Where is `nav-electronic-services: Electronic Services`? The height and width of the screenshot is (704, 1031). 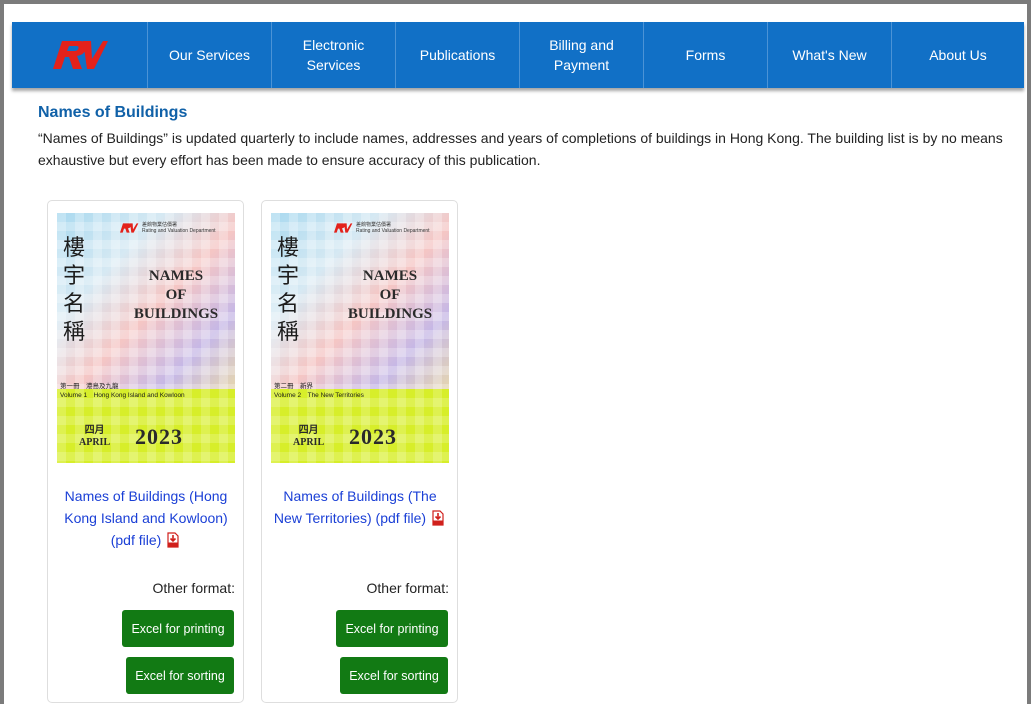
nav-electronic-services: Electronic Services is located at coordinates (334, 55).